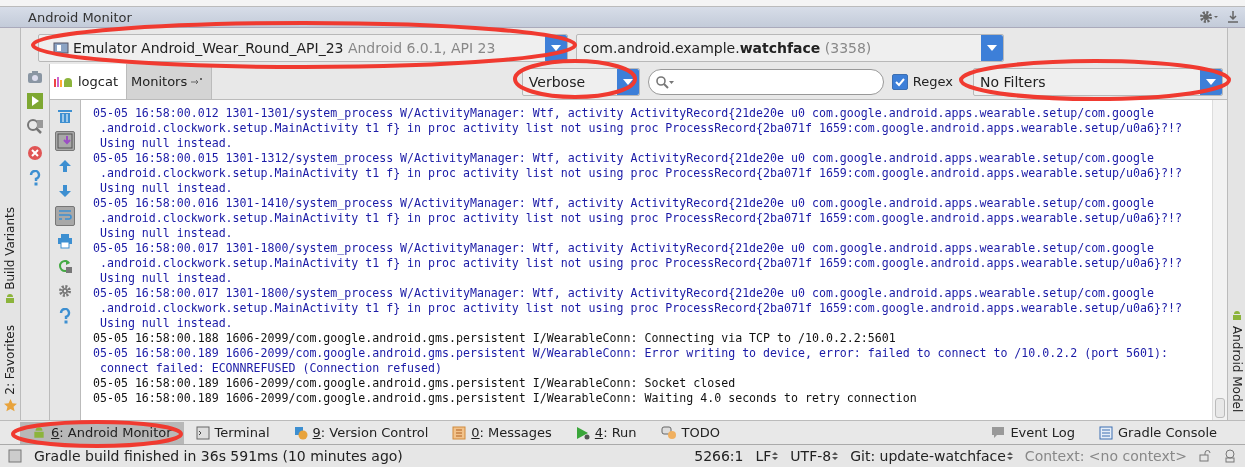 This screenshot has height=467, width=1245. Describe the element at coordinates (790, 47) in the screenshot. I see `process-dropdown: com.android.example.watchface (3358)` at that location.